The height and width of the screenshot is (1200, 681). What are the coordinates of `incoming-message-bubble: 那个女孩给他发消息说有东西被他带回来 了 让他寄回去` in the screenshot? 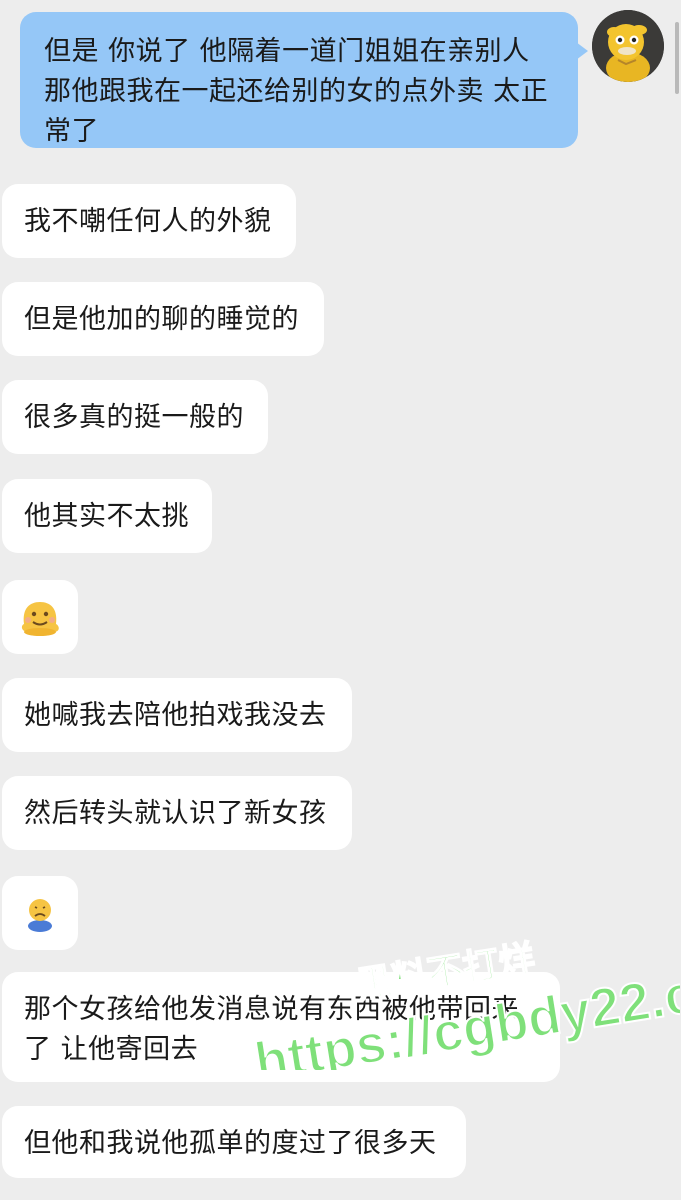 It's located at (281, 1027).